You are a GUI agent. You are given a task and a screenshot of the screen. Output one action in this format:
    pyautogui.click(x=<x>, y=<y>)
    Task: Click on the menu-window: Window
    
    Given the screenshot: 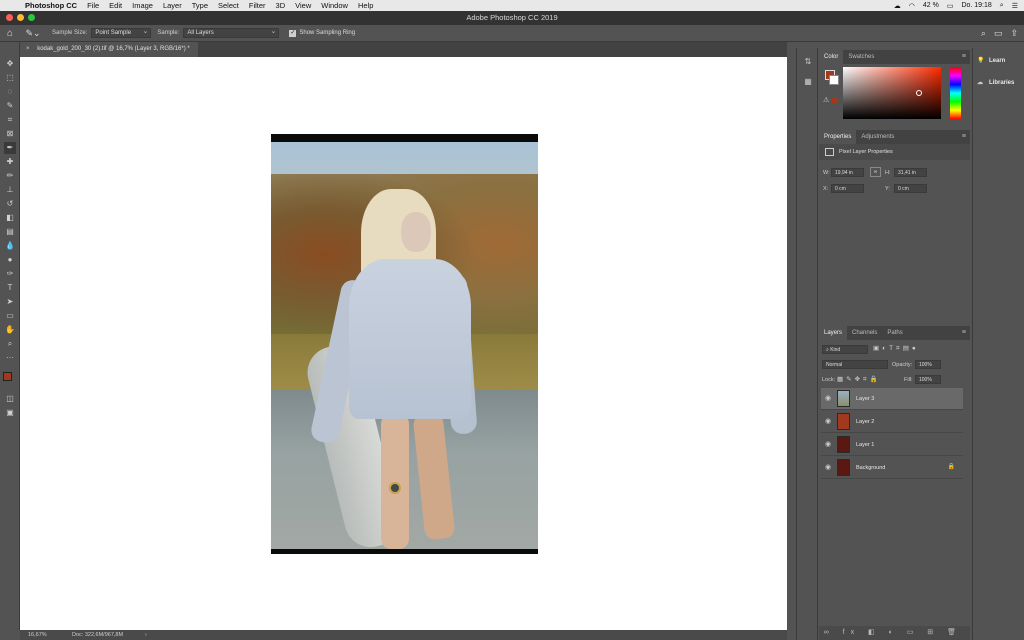 What is the action you would take?
    pyautogui.click(x=334, y=5)
    